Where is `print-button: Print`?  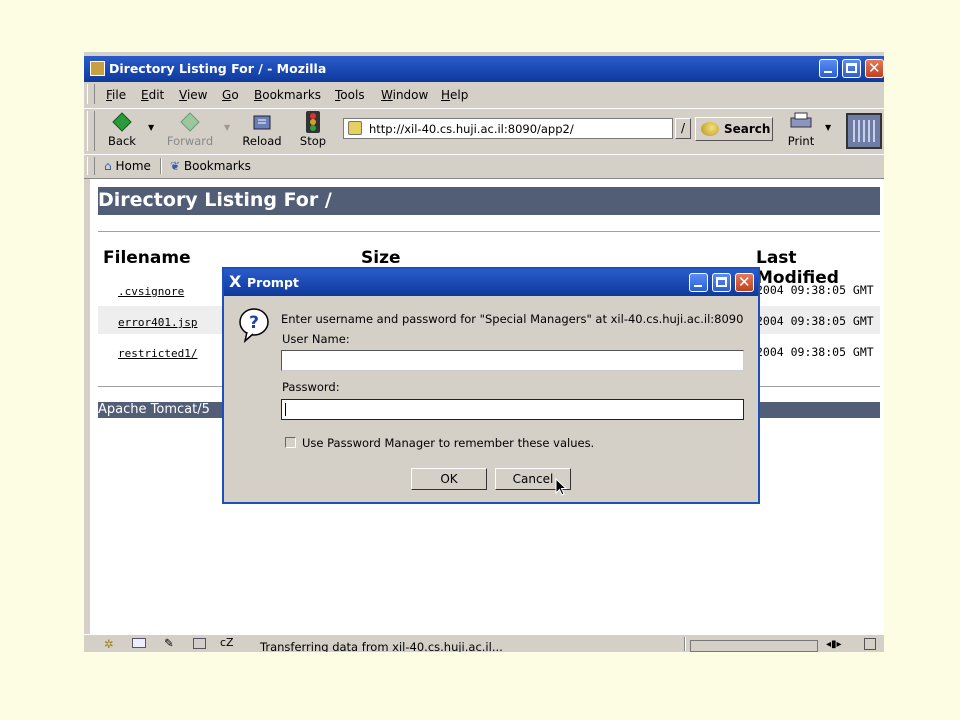 print-button: Print is located at coordinates (801, 130).